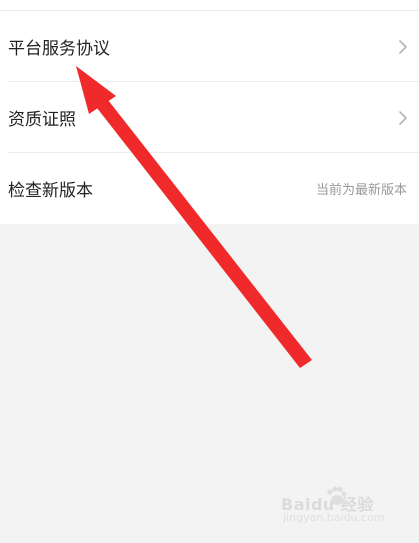 The height and width of the screenshot is (543, 419). I want to click on settings-item-qualification-license: 资质证照, so click(209, 117).